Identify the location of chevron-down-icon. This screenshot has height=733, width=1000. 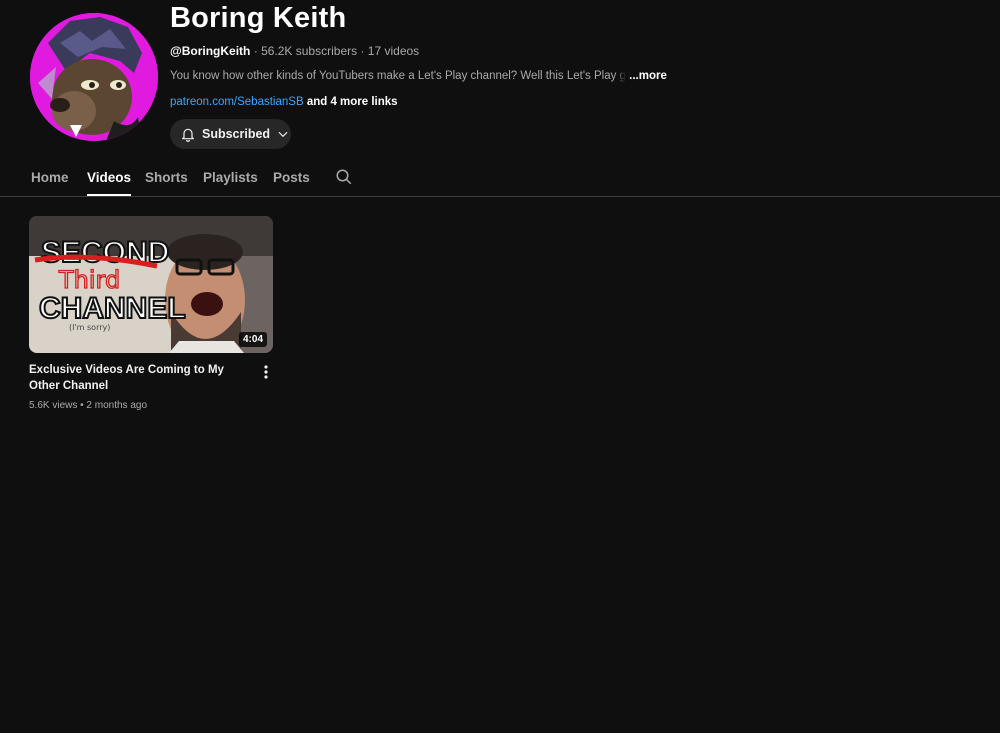
(283, 134).